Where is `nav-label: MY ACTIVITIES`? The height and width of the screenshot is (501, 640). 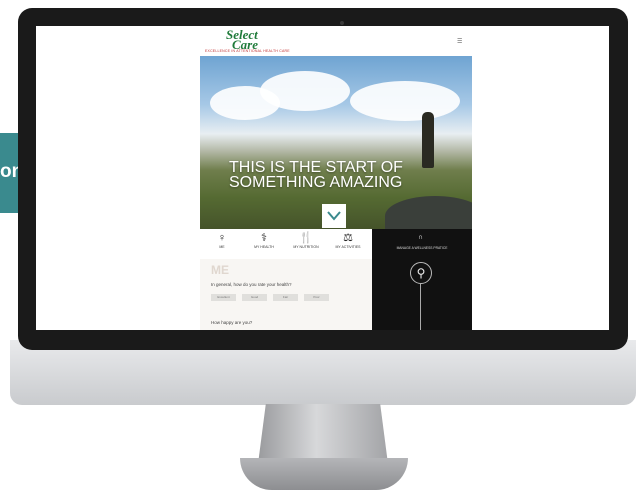
nav-label: MY ACTIVITIES is located at coordinates (348, 247).